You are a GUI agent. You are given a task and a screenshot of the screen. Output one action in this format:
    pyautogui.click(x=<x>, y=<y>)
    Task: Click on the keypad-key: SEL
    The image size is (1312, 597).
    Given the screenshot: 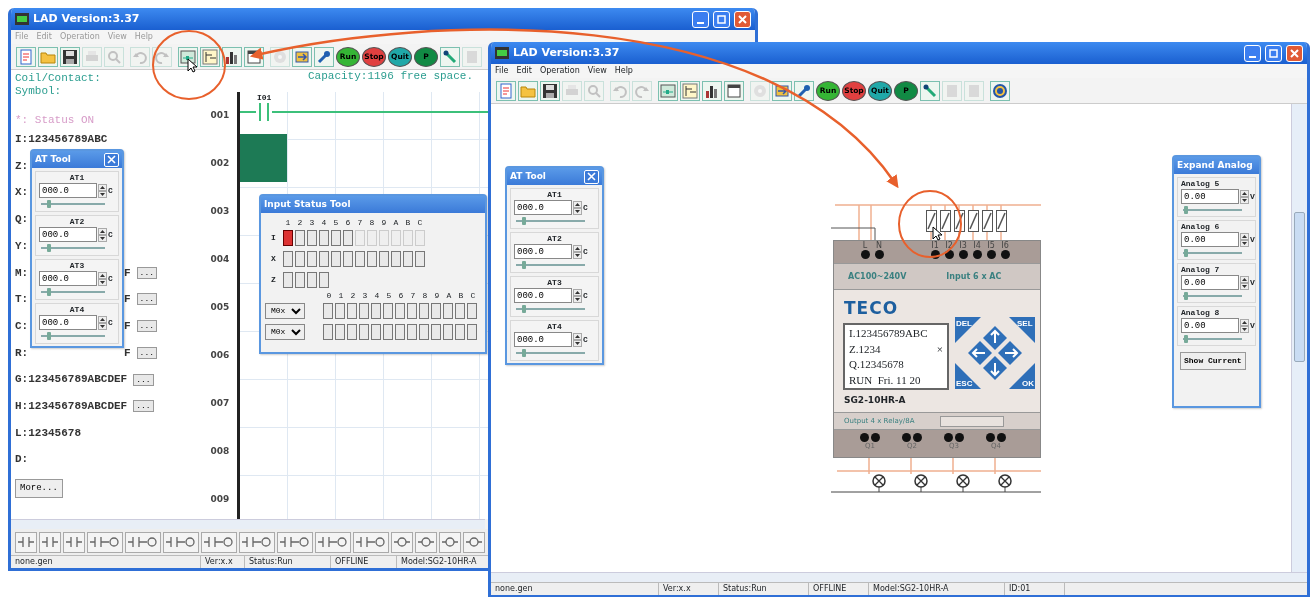 What is the action you would take?
    pyautogui.click(x=1022, y=330)
    